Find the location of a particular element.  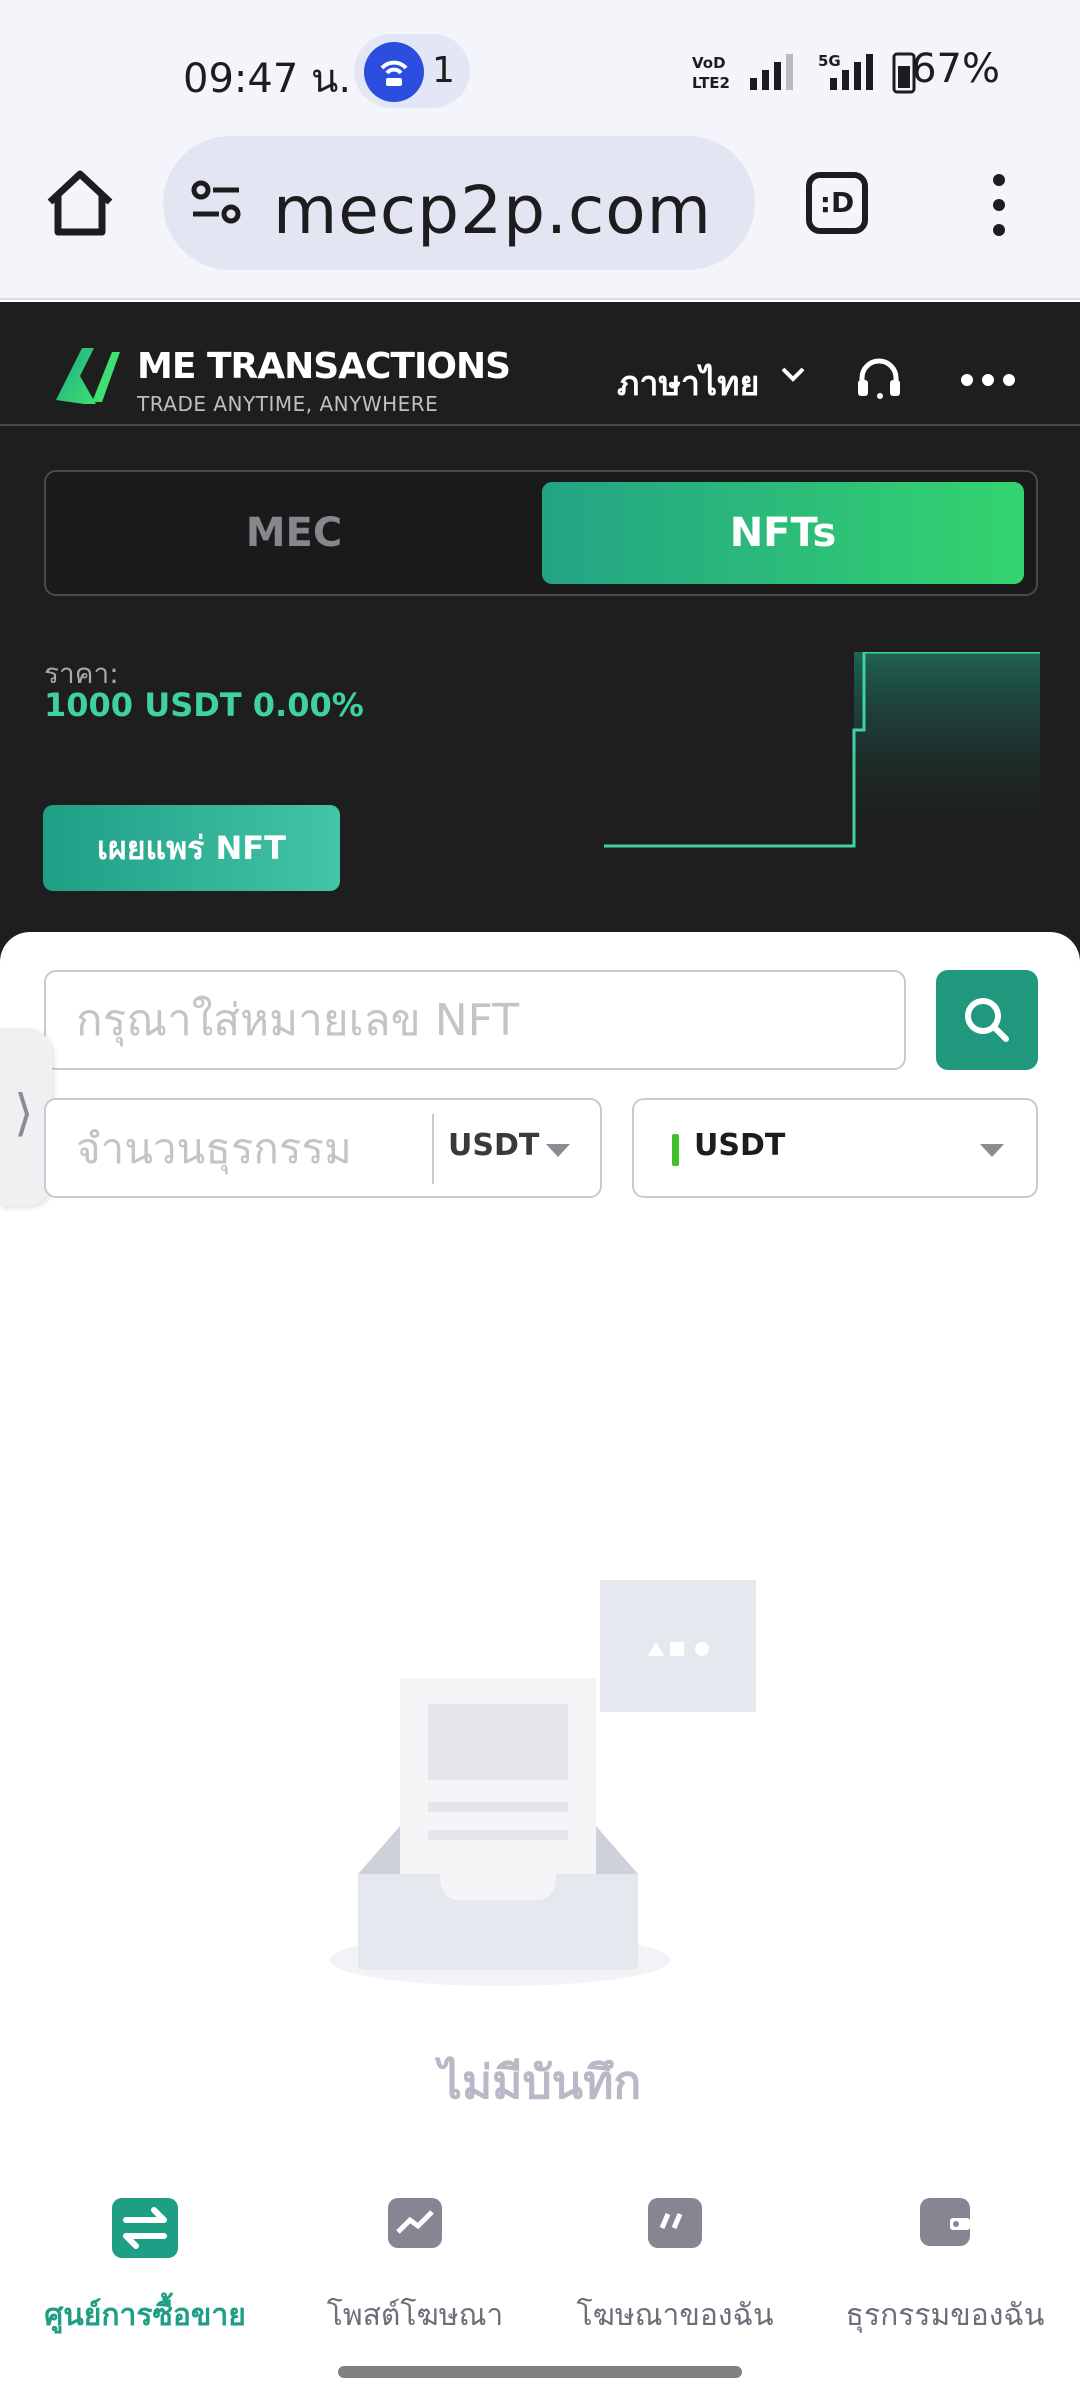

price-value: 1000 USDT 0.00% is located at coordinates (204, 705).